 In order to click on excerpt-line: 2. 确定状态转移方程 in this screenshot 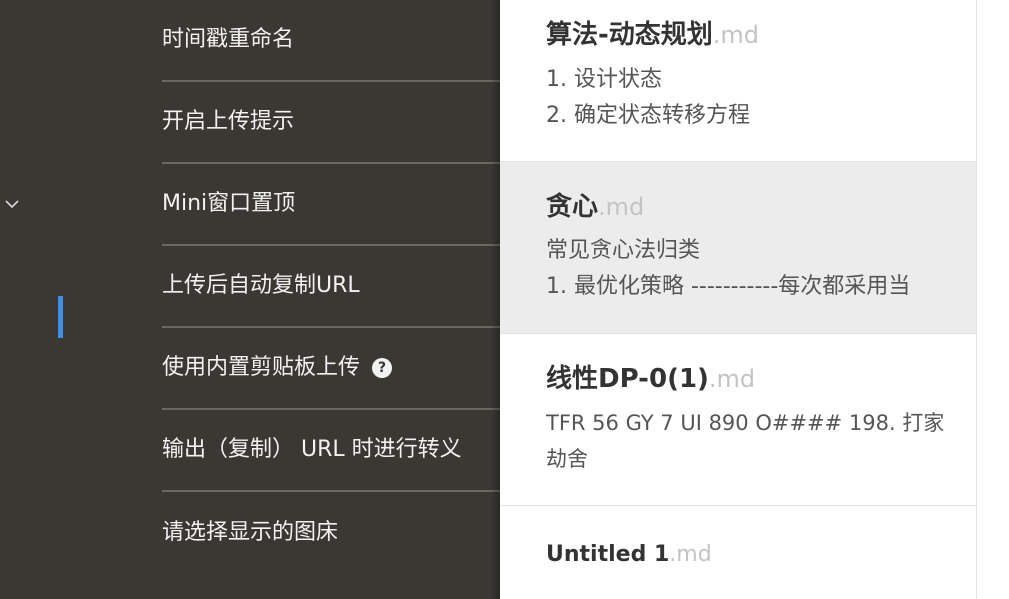, I will do `click(648, 115)`.